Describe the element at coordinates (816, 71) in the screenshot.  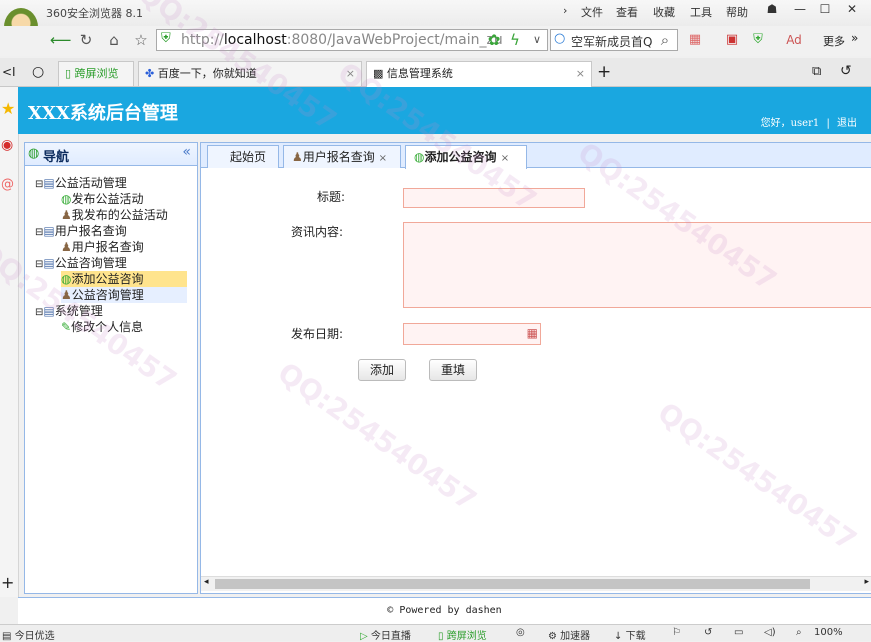
I see `tab-list-icon: ⧉` at that location.